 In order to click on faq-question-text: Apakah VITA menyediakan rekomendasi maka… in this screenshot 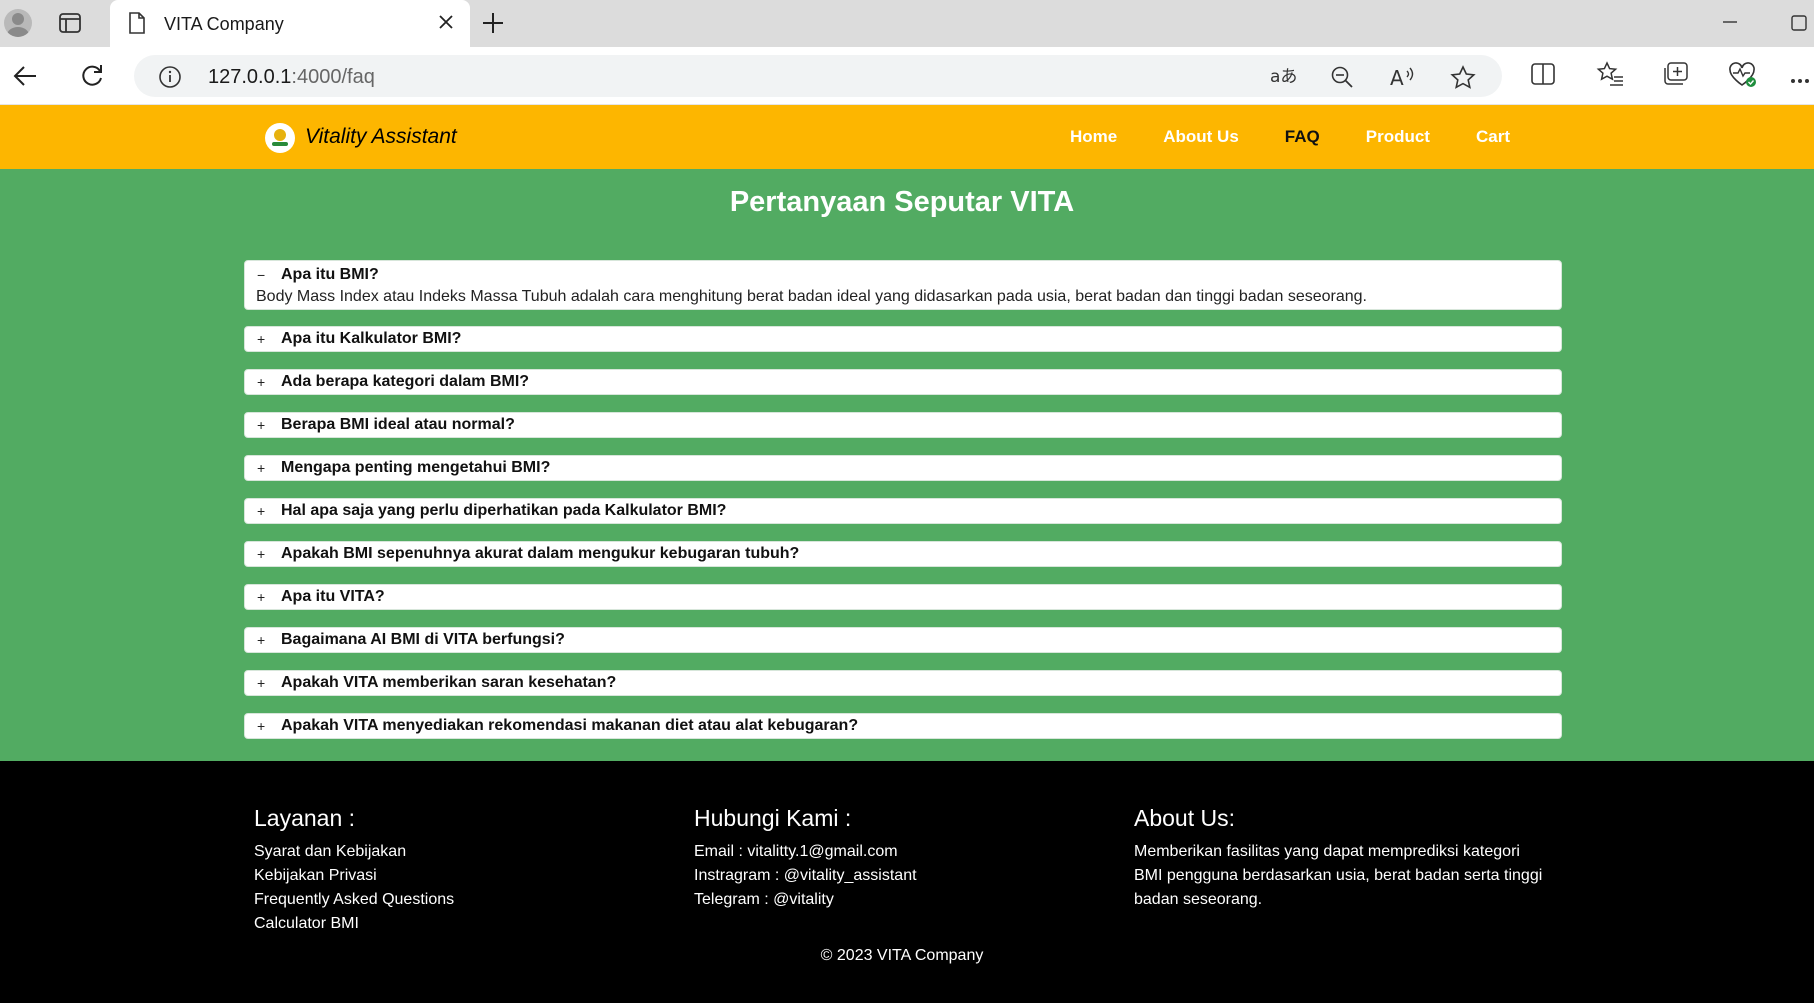, I will do `click(570, 725)`.